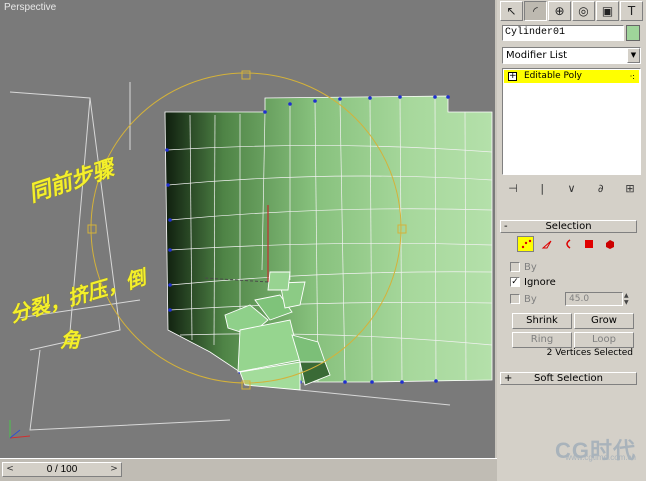 The height and width of the screenshot is (481, 646). I want to click on gizmo-handle-left, so click(92, 229).